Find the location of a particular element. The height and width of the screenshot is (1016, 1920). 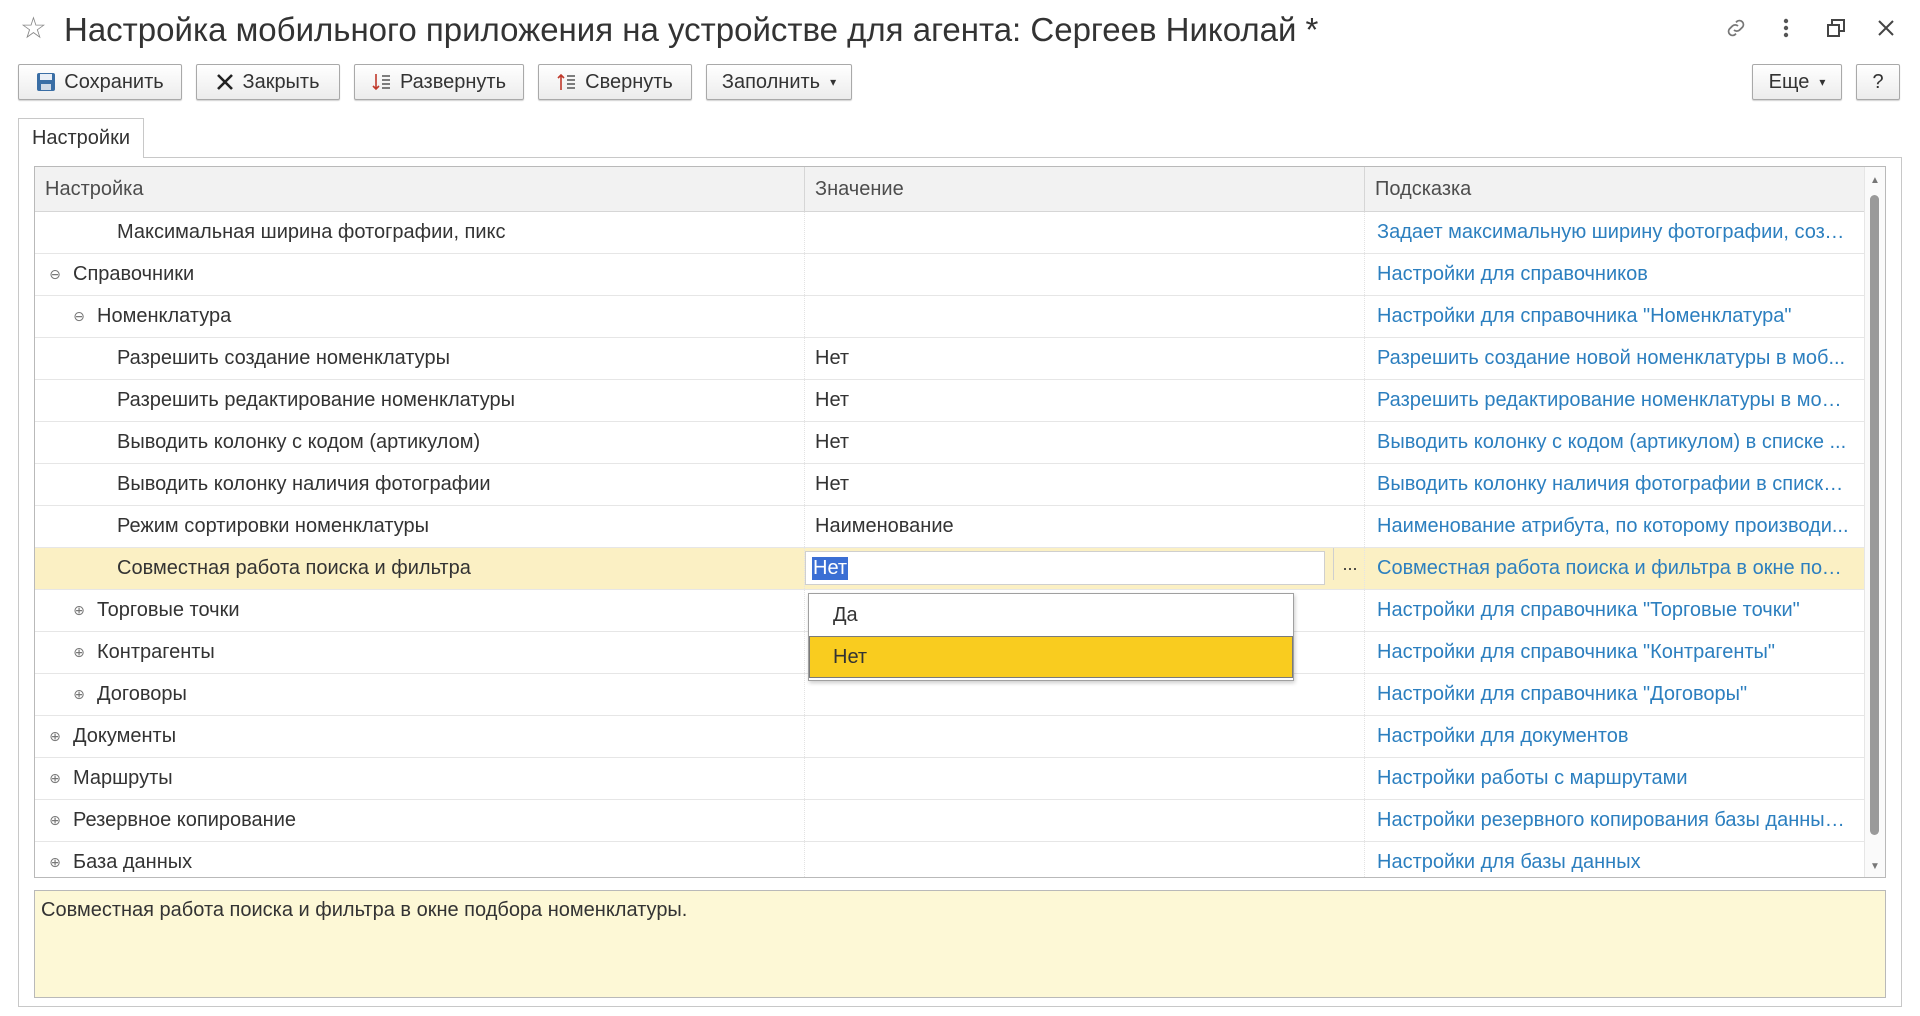

value-cell: Наименование is located at coordinates (1085, 526).